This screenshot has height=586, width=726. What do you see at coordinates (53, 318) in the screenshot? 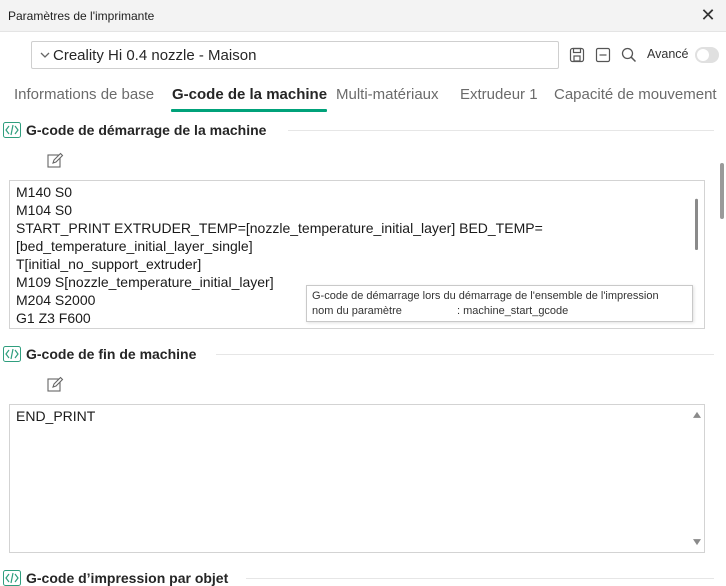
I see `code-line: G1 Z3 F600` at bounding box center [53, 318].